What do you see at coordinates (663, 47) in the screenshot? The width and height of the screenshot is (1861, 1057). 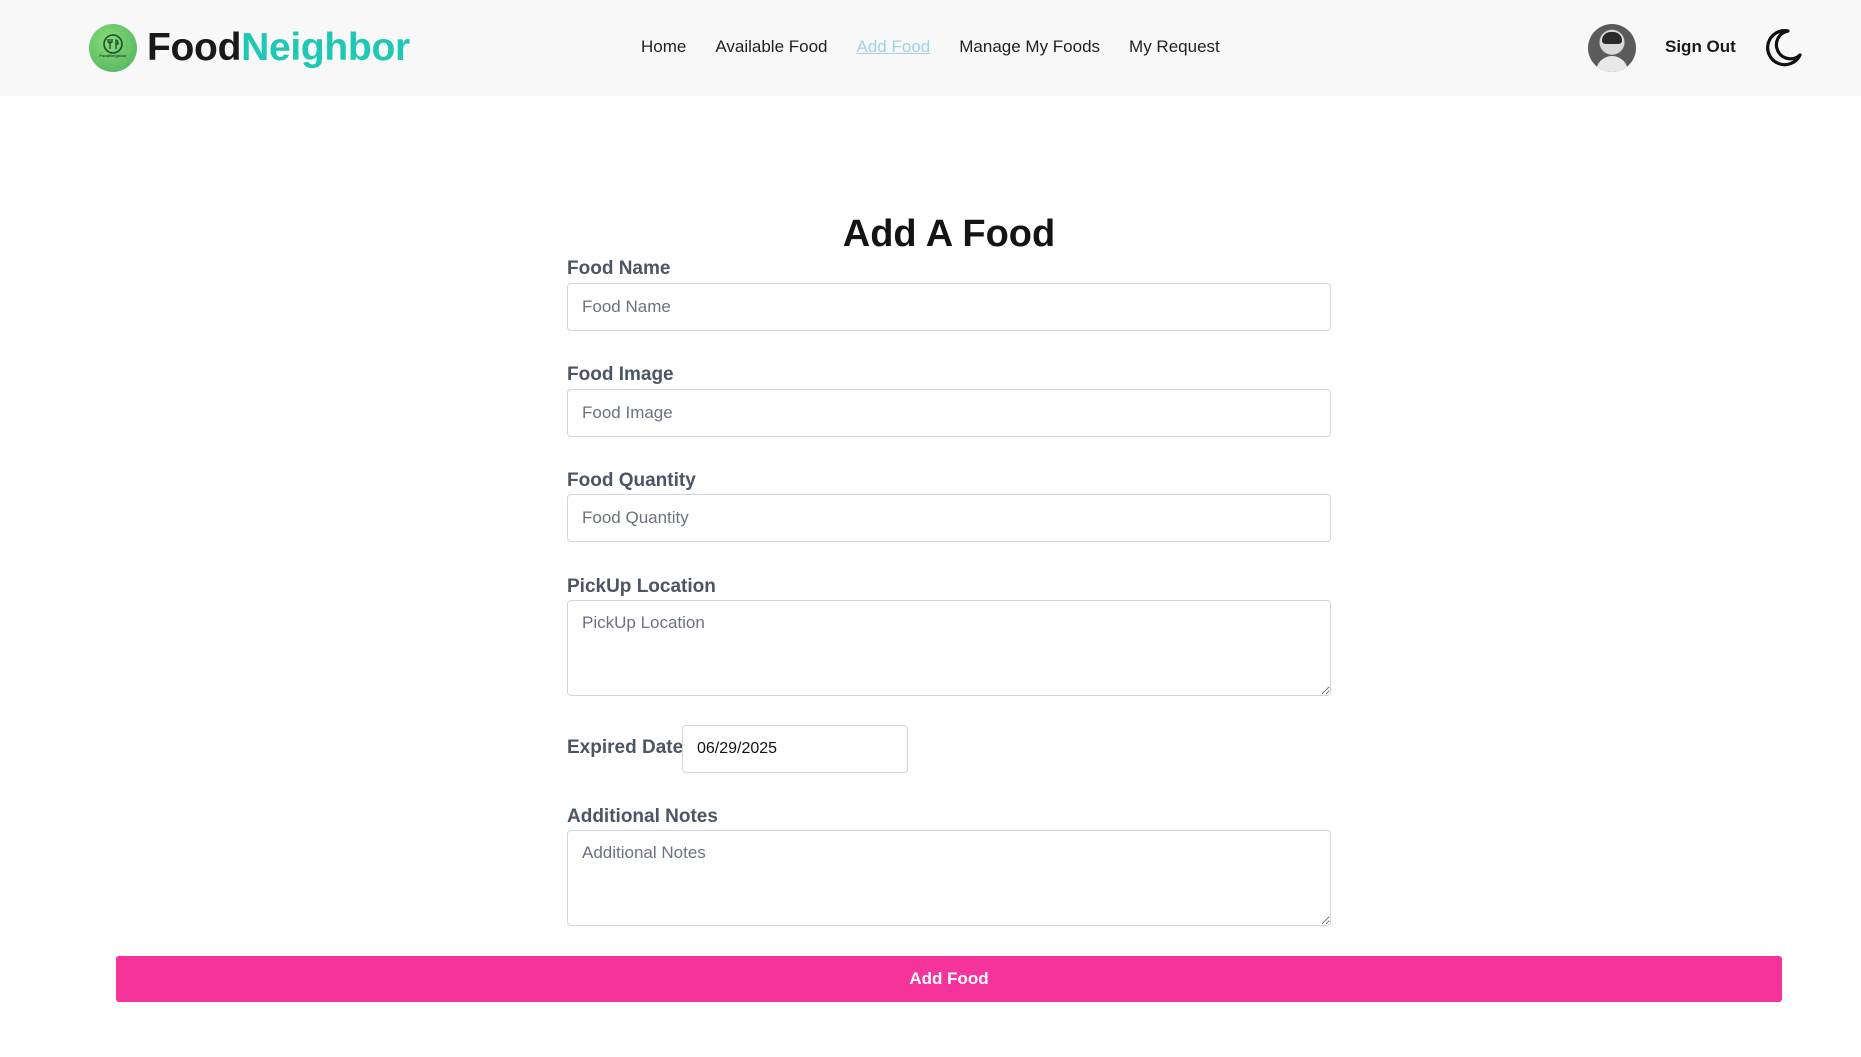 I see `nav-link-home: Home` at bounding box center [663, 47].